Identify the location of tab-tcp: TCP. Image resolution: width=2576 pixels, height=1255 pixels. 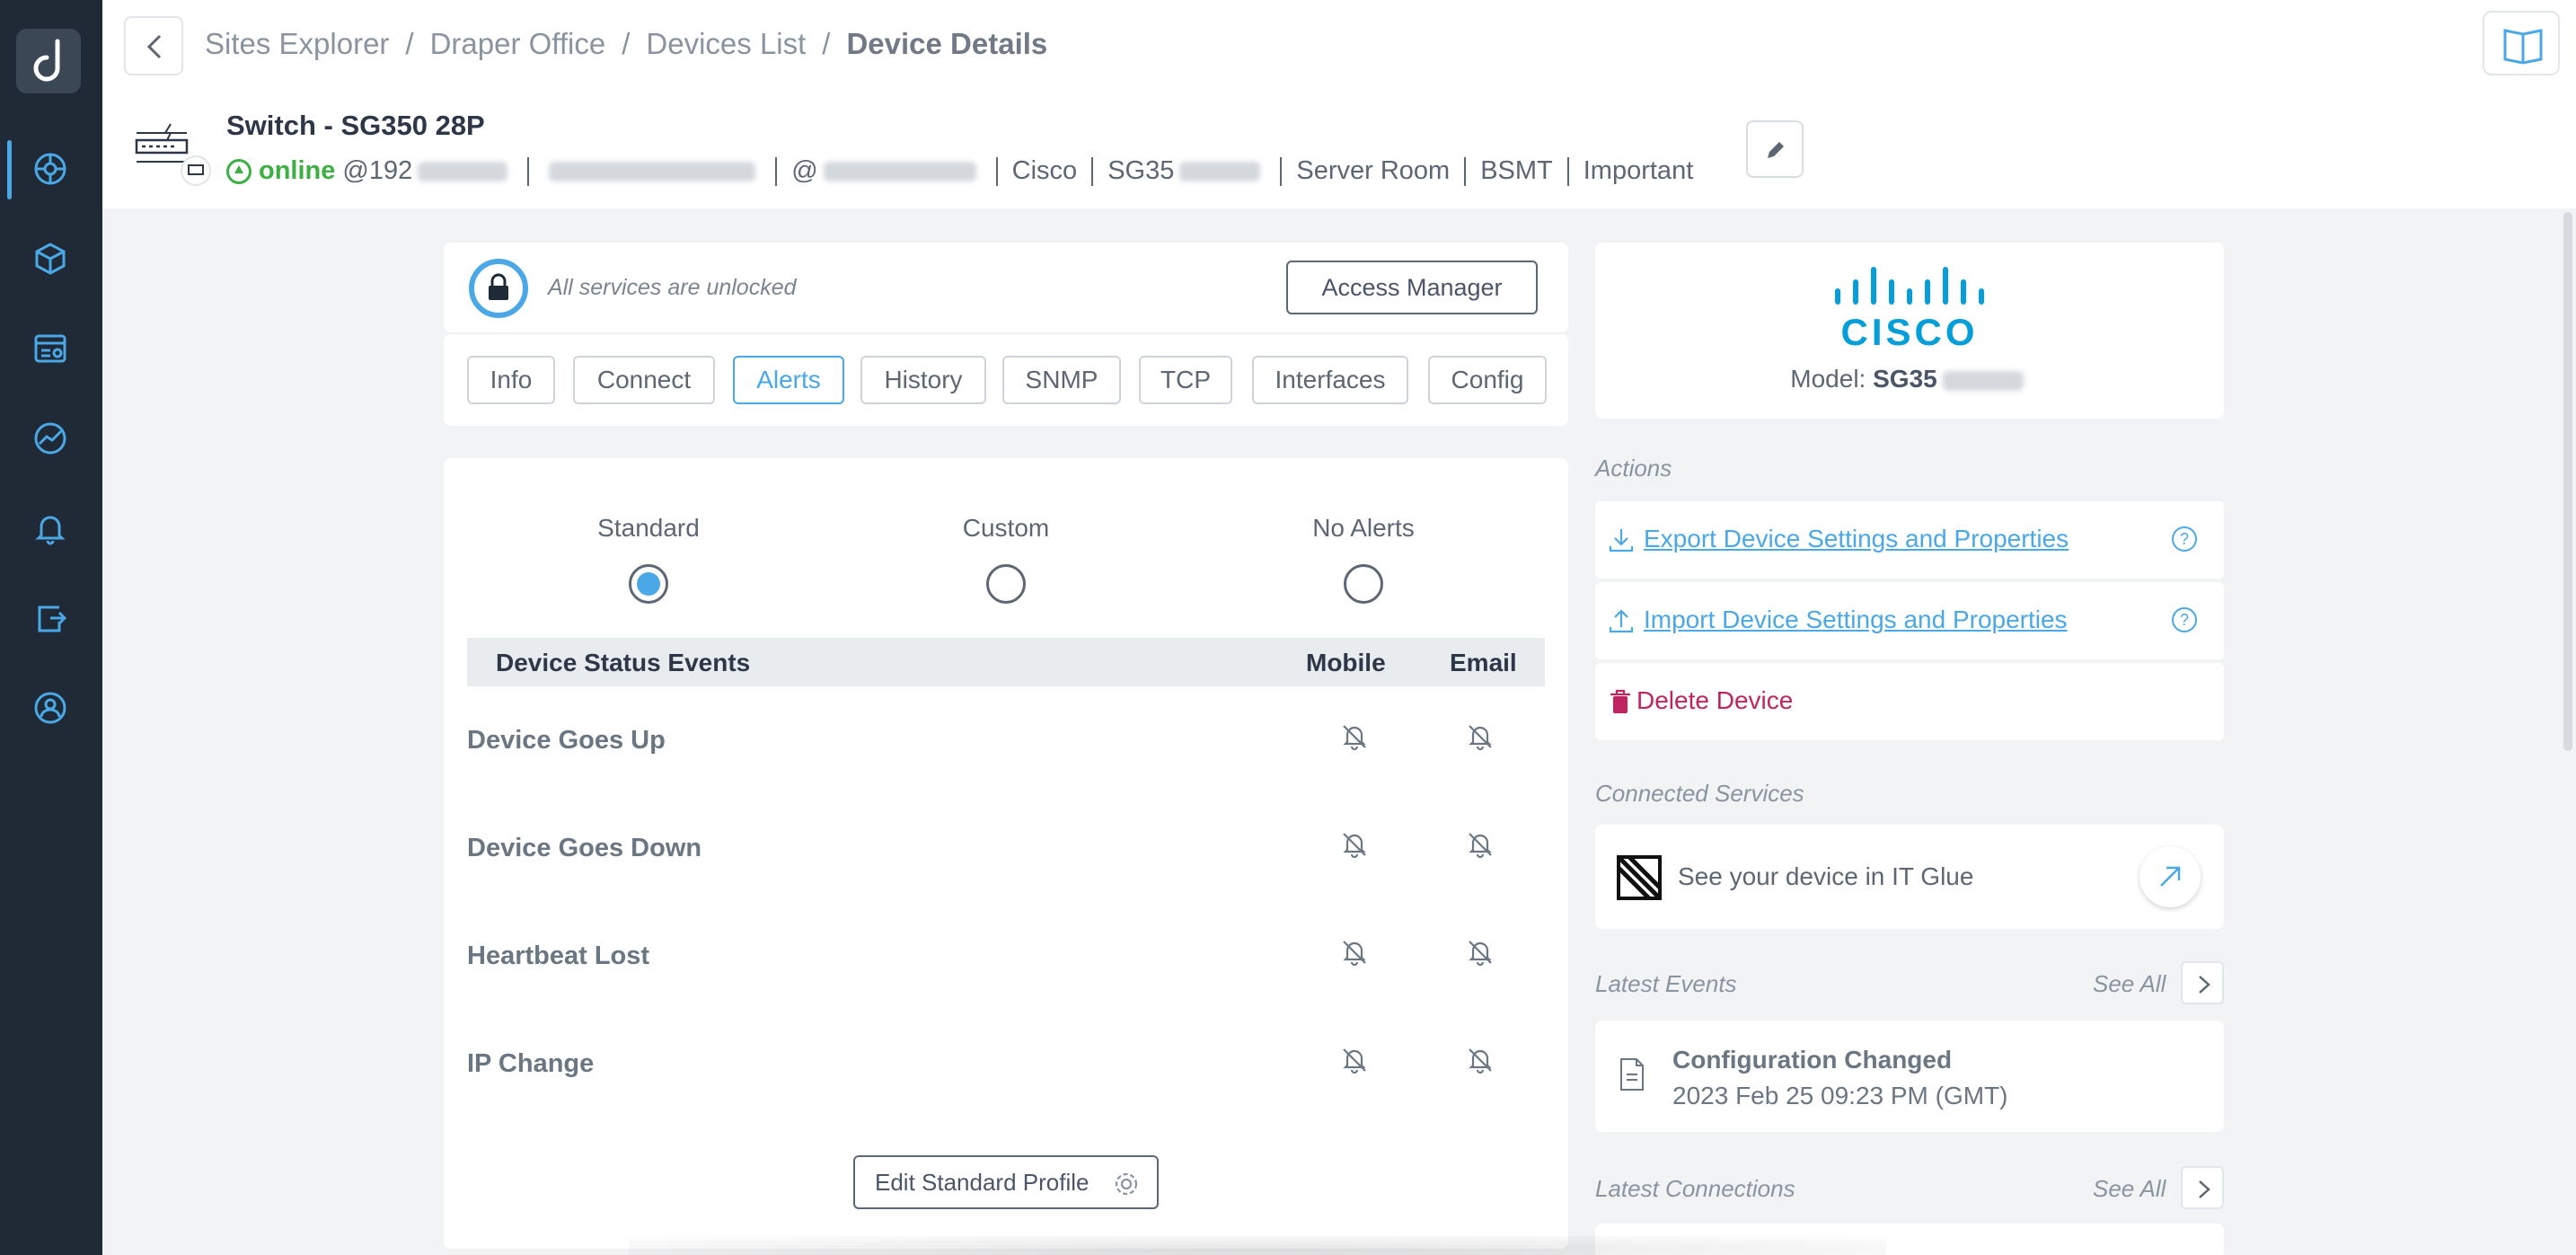
(1185, 380).